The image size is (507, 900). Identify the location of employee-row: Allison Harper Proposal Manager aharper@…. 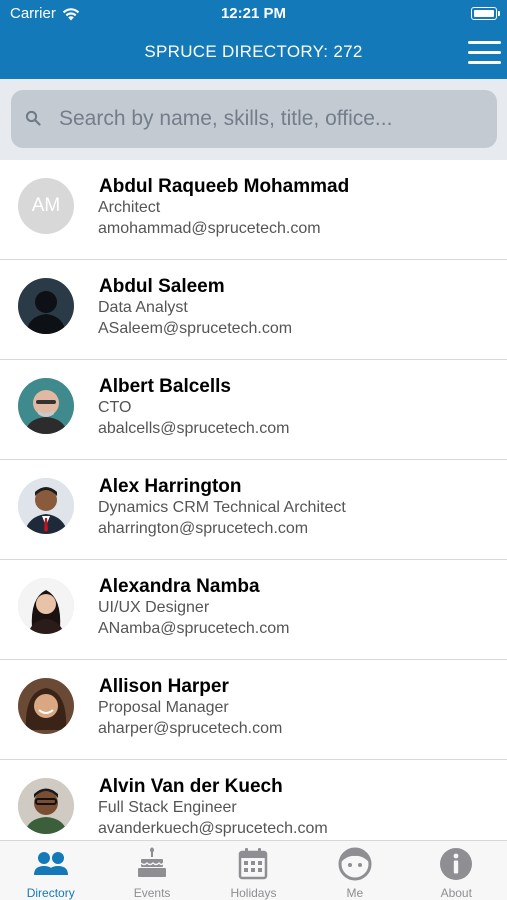
(253, 710).